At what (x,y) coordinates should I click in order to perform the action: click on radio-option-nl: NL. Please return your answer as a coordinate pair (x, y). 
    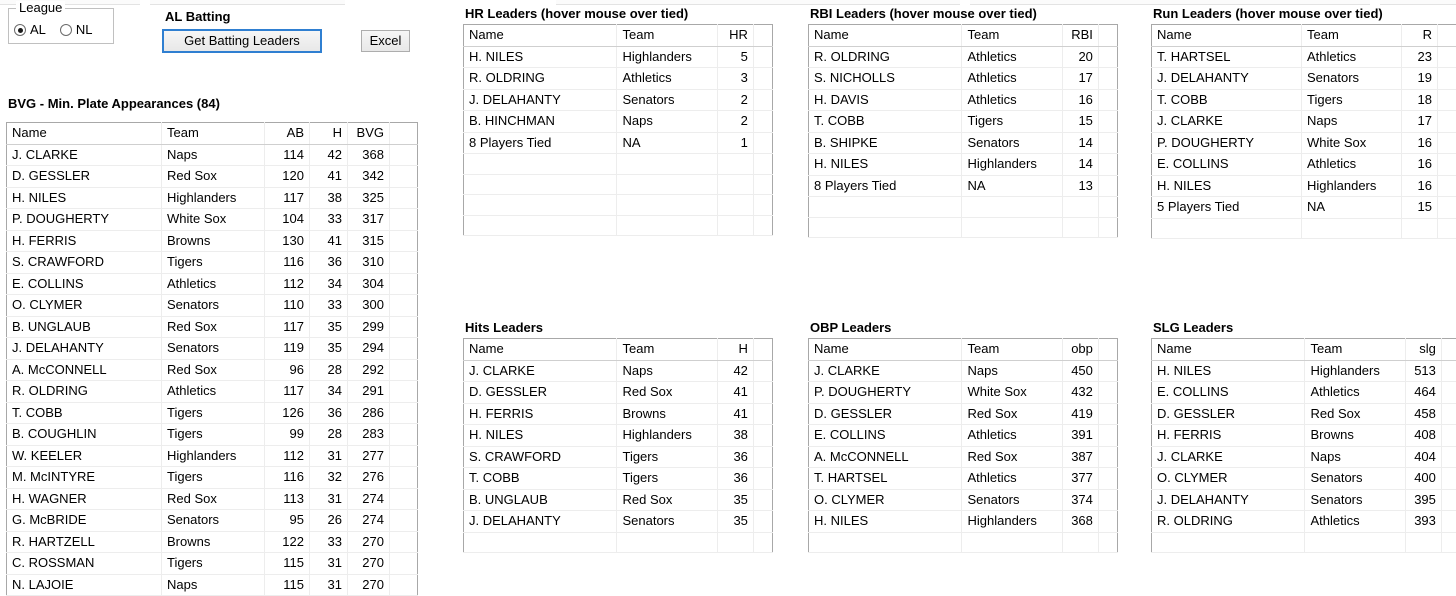
    Looking at the image, I should click on (76, 30).